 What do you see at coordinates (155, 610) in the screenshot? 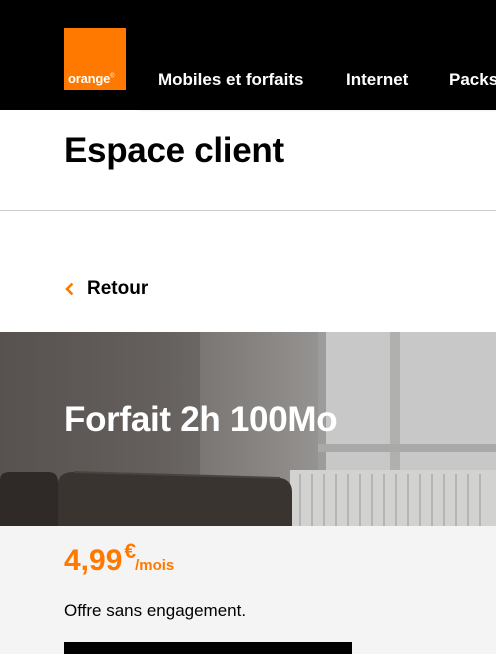
I see `offer-commitment-note: Offre sans engagement.` at bounding box center [155, 610].